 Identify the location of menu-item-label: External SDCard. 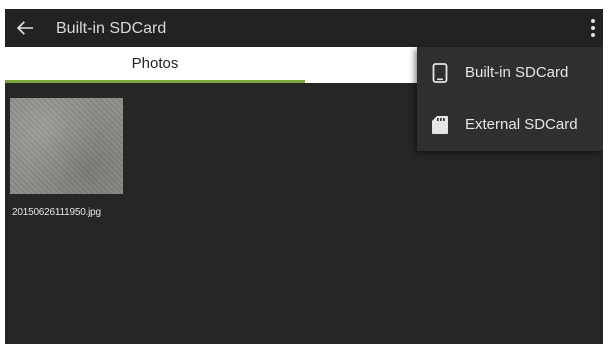
(521, 124).